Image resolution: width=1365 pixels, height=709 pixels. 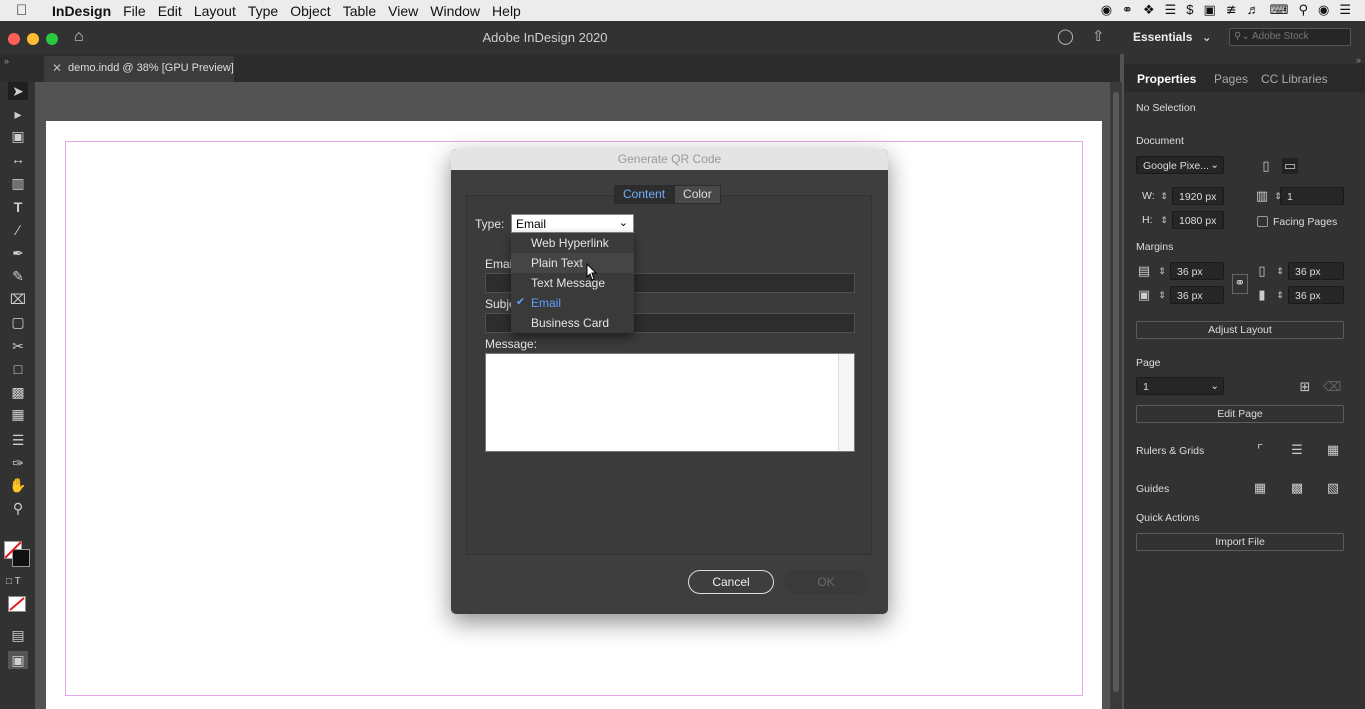 What do you see at coordinates (18, 635) in the screenshot?
I see `screen-mode-icon: ▤` at bounding box center [18, 635].